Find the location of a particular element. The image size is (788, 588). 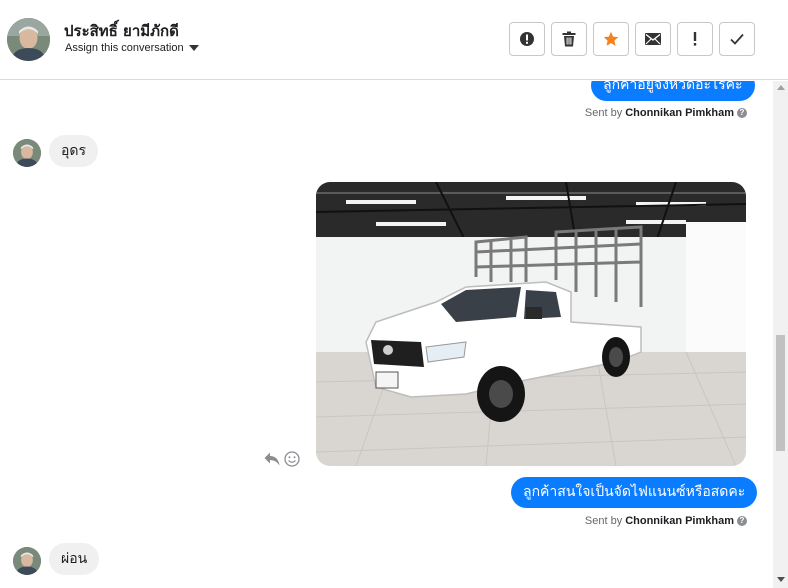

header-actions is located at coordinates (632, 39).